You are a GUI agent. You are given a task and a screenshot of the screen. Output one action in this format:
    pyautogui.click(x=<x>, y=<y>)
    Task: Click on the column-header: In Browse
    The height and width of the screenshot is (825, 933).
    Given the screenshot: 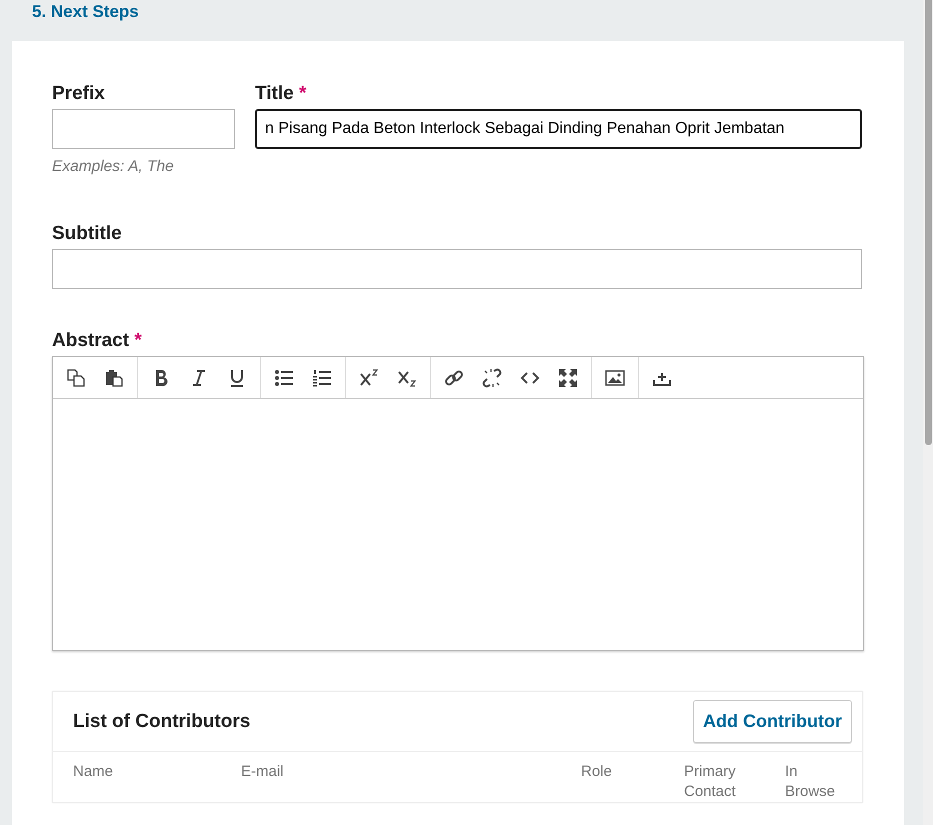 What is the action you would take?
    pyautogui.click(x=810, y=782)
    